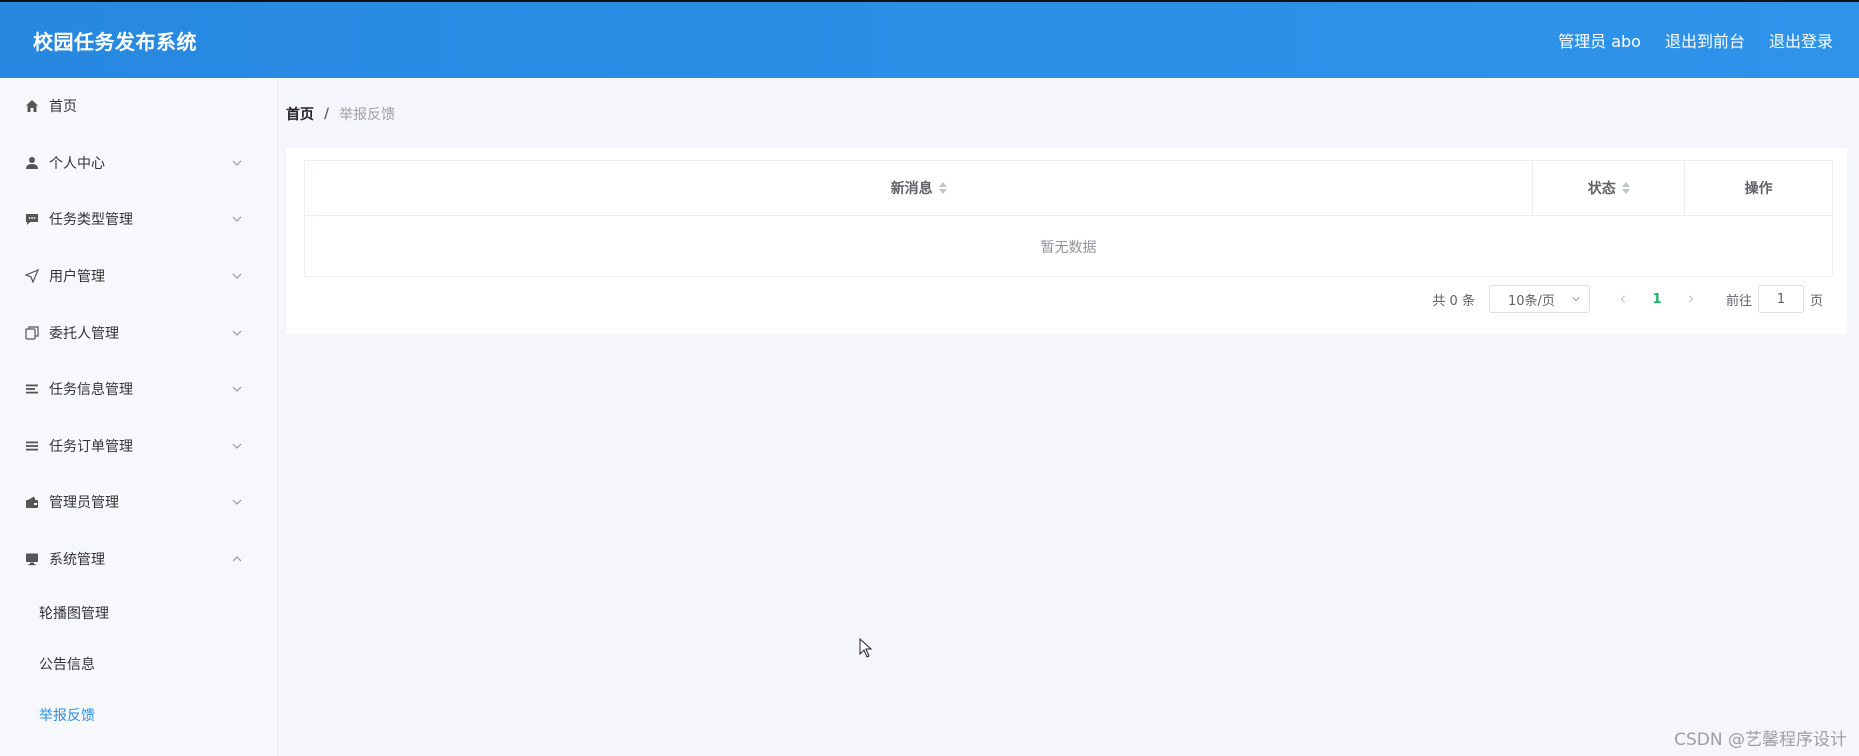 The width and height of the screenshot is (1859, 756). I want to click on chevron-up-icon, so click(237, 559).